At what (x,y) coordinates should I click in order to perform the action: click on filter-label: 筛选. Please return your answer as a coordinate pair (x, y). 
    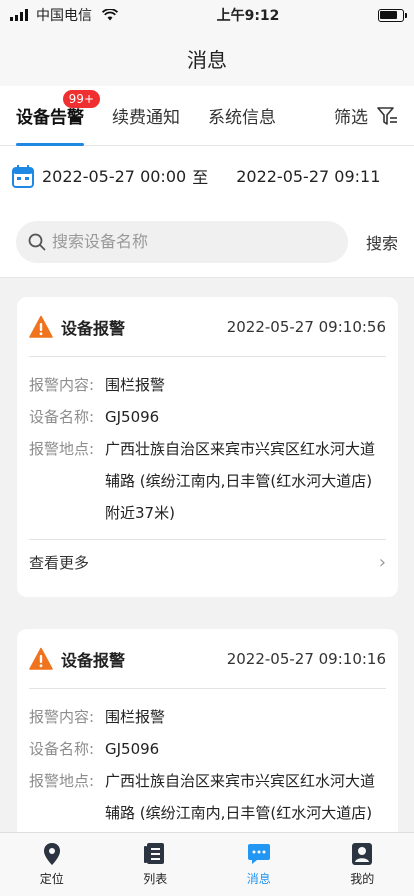
    Looking at the image, I should click on (351, 118).